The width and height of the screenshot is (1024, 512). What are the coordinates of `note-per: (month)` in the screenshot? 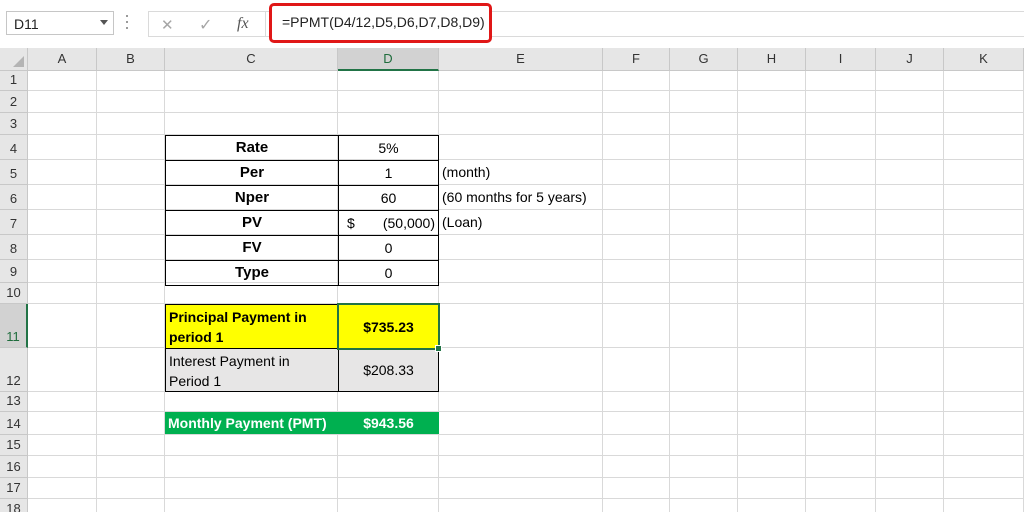 It's located at (466, 173).